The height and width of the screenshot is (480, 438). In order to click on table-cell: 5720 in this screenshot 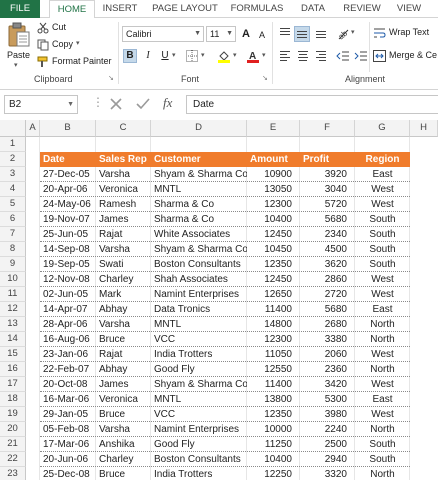, I will do `click(327, 204)`.